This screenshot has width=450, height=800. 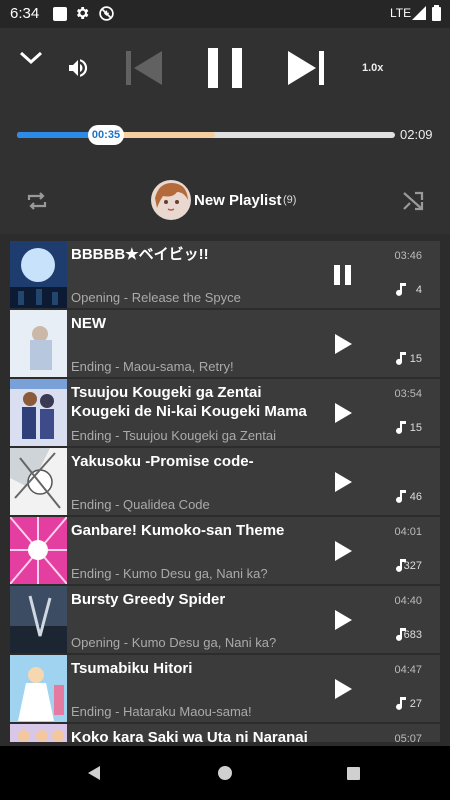 What do you see at coordinates (225, 68) in the screenshot?
I see `pause-main-icon` at bounding box center [225, 68].